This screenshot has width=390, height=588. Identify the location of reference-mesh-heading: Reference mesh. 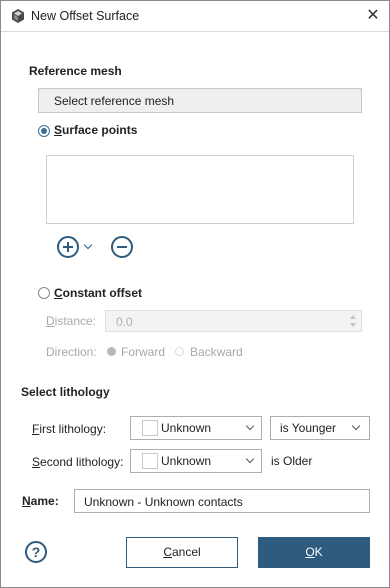
(75, 71).